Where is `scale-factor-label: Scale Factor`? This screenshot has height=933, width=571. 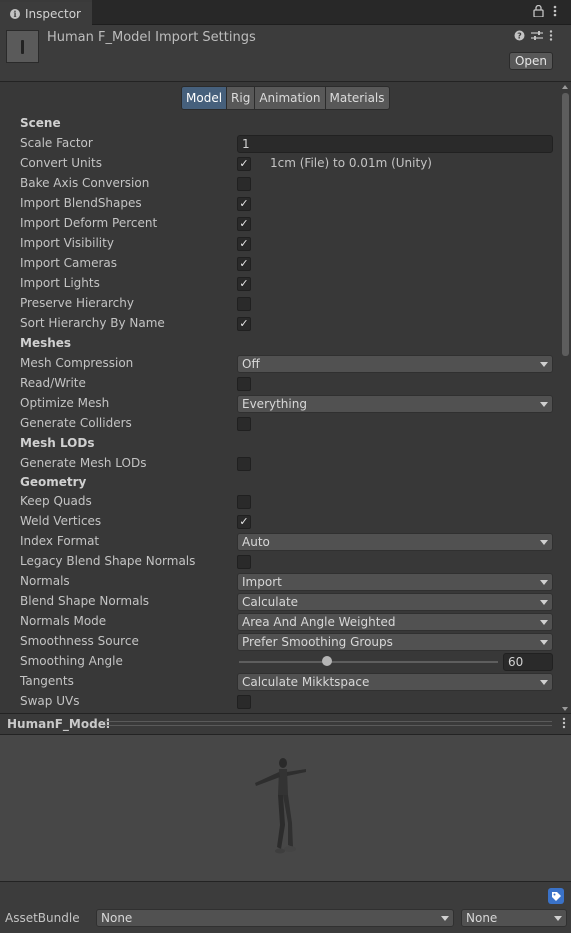
scale-factor-label: Scale Factor is located at coordinates (56, 143).